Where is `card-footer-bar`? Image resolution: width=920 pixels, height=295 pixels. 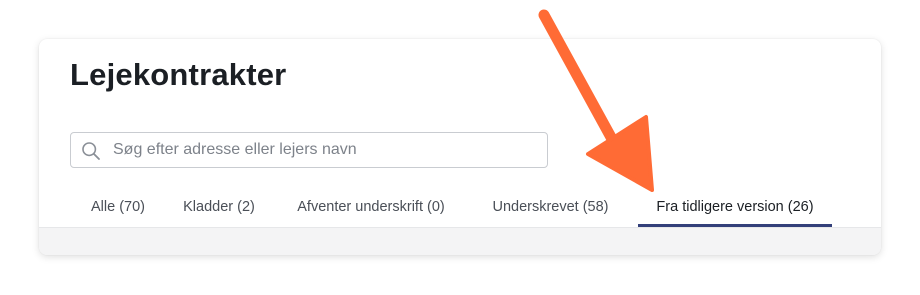
card-footer-bar is located at coordinates (460, 241).